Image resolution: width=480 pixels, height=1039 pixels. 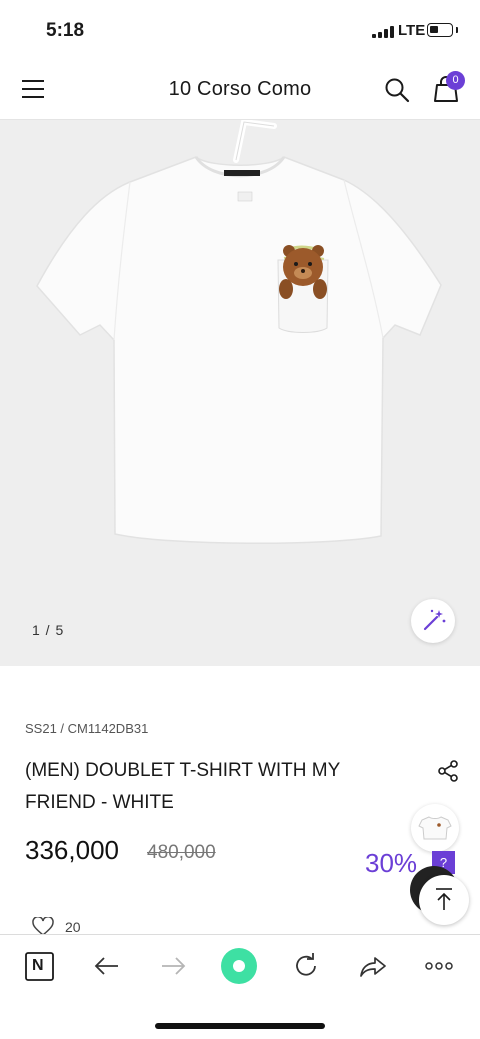 I want to click on more-button, so click(x=439, y=966).